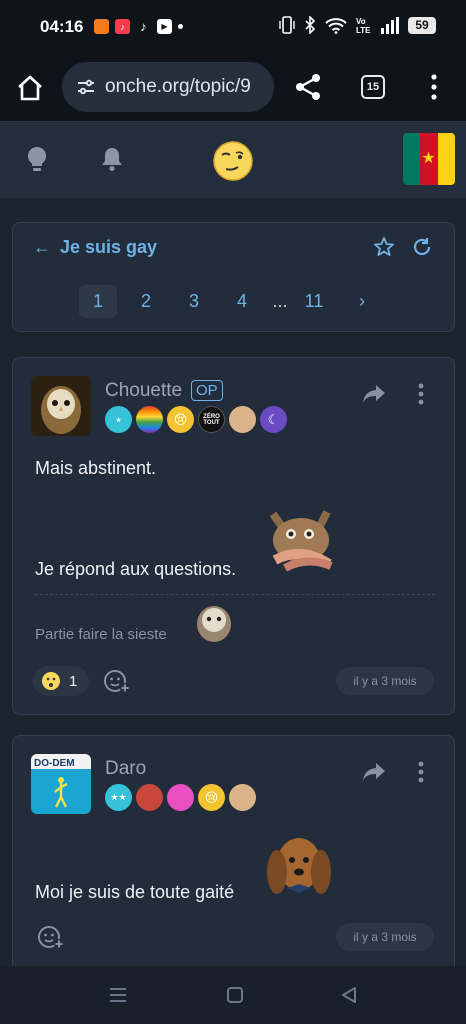  Describe the element at coordinates (61, 681) in the screenshot. I see `reaction-button: 1` at that location.